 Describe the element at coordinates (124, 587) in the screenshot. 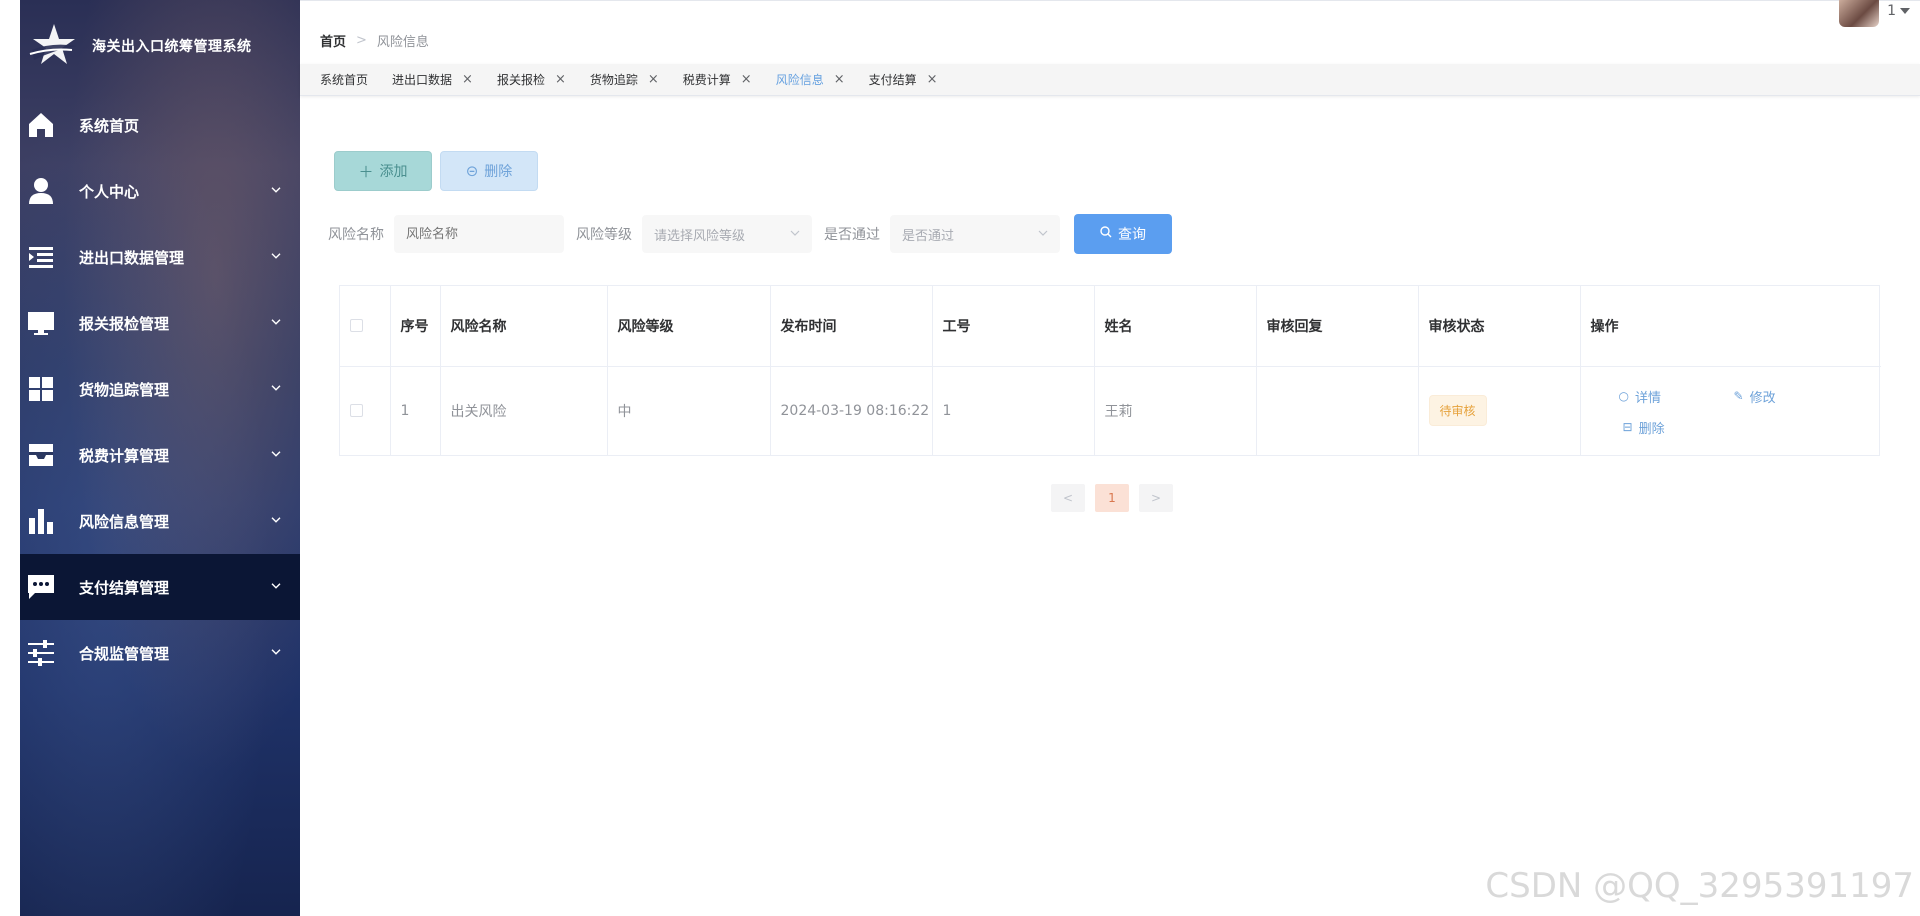

I see `sidebar-item-label: 支付结算管理` at that location.